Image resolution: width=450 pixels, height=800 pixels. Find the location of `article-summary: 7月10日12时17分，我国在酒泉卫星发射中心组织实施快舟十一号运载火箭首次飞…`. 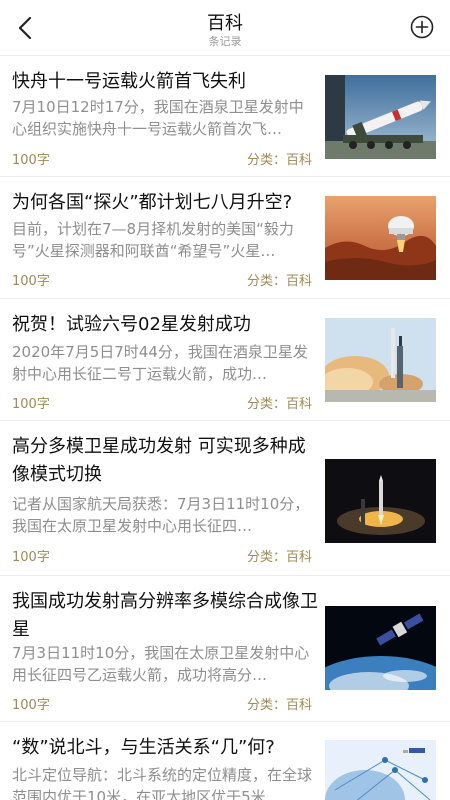

article-summary: 7月10日12时17分，我国在酒泉卫星发射中心组织实施快舟十一号运载火箭首次飞… is located at coordinates (158, 118).